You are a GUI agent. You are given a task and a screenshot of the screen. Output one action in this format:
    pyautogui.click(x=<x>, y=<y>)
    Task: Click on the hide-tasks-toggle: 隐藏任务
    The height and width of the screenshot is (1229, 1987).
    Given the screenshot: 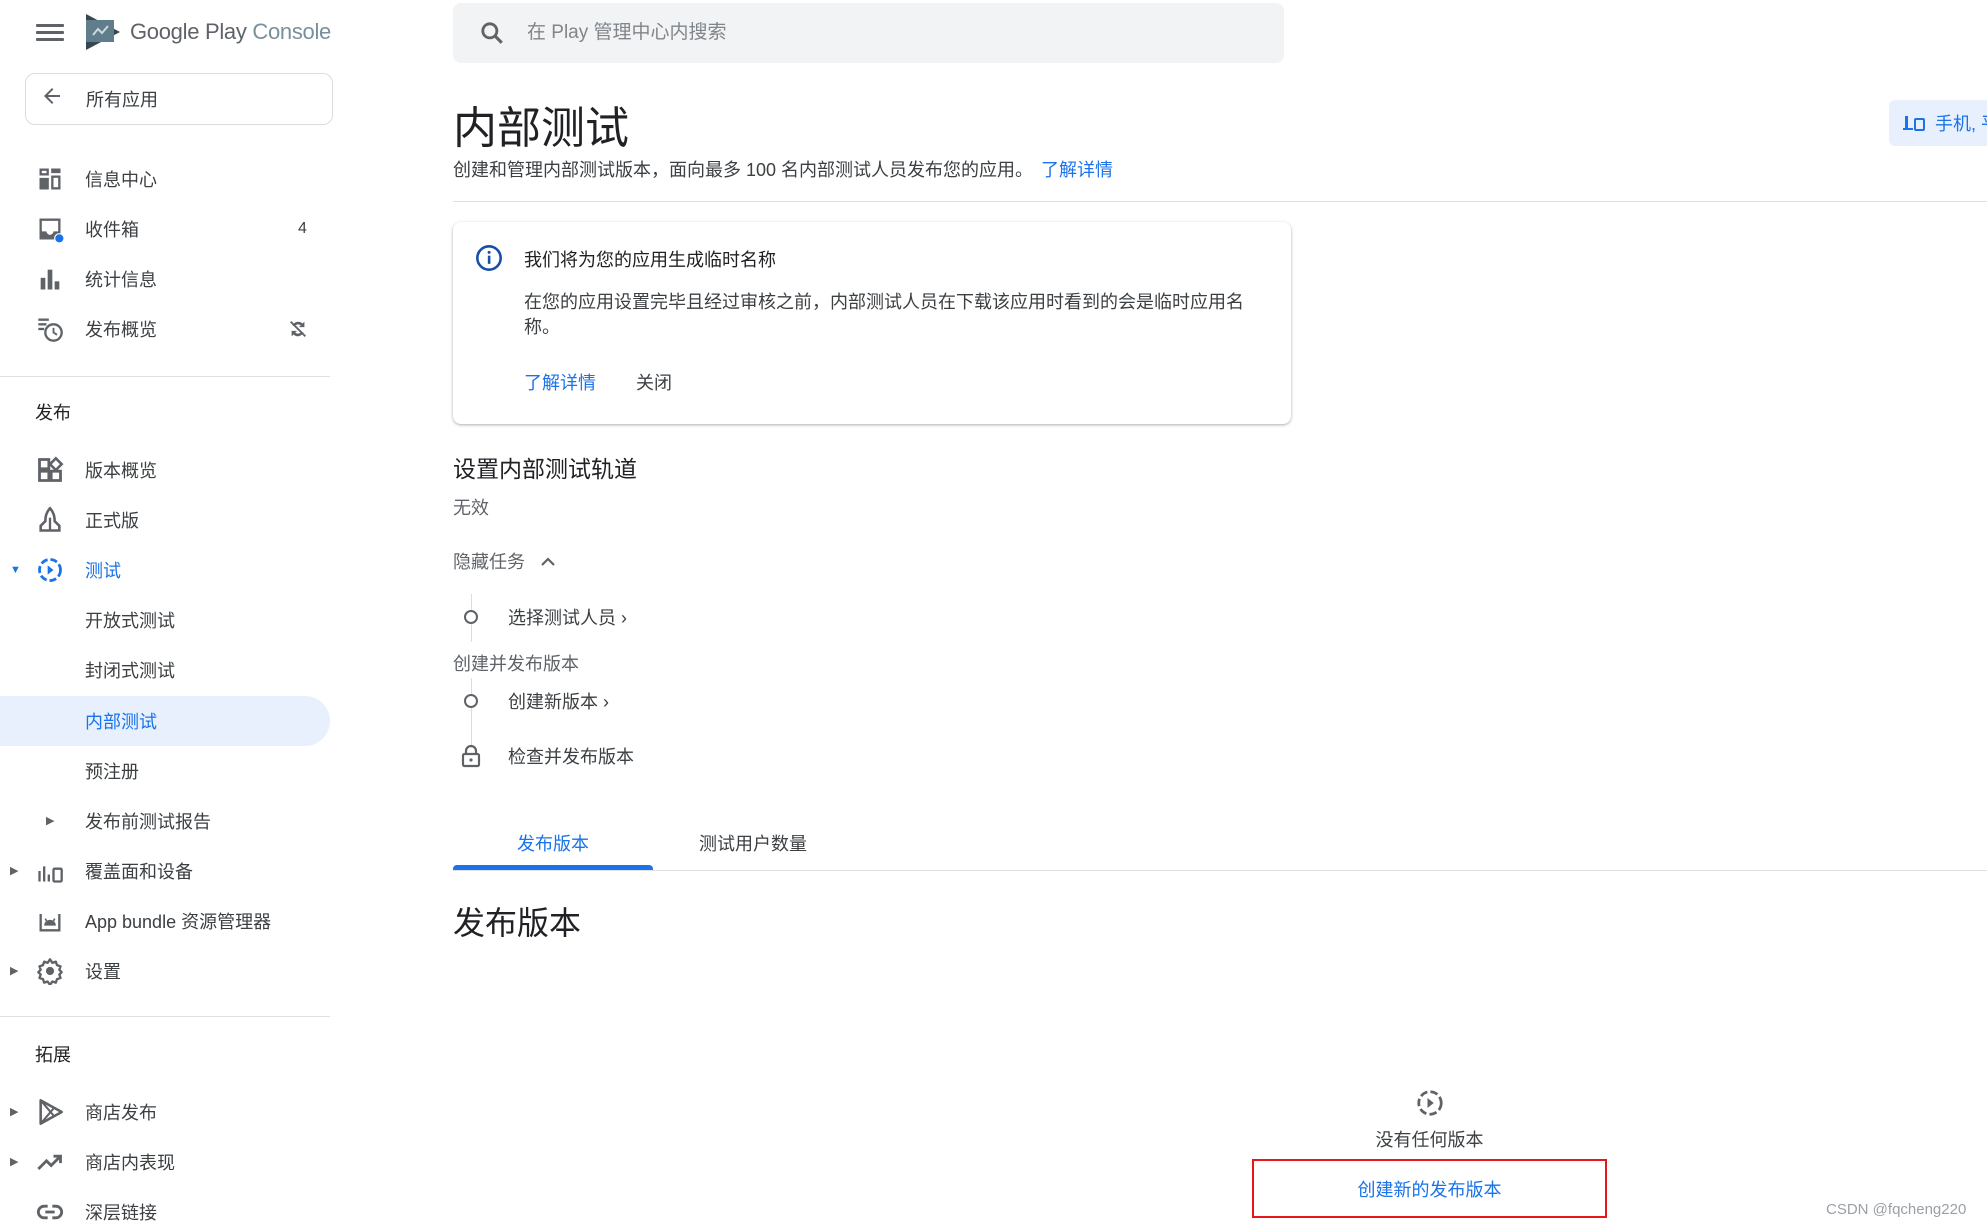 What is the action you would take?
    pyautogui.click(x=505, y=561)
    